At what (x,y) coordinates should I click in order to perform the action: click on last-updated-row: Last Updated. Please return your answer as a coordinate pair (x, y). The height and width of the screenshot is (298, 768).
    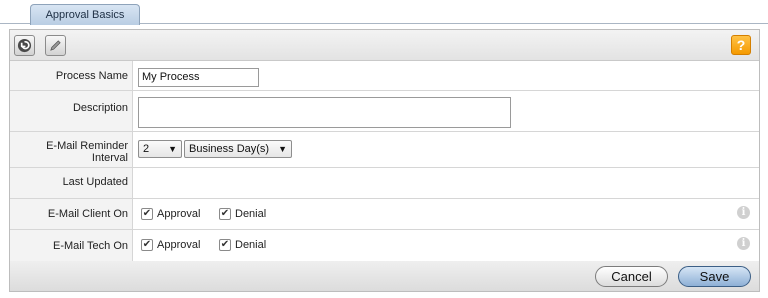
    Looking at the image, I should click on (384, 183).